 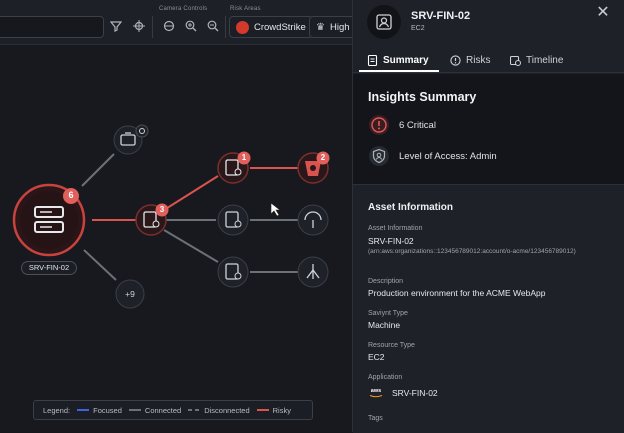 I want to click on edge-mid-to-n1, so click(x=191, y=193).